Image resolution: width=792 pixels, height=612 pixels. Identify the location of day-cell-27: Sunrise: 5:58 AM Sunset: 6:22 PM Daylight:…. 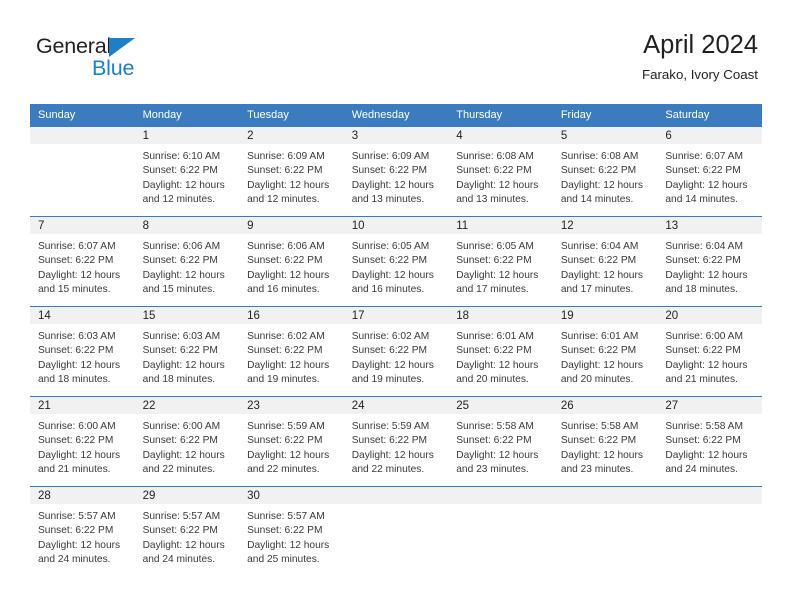
(709, 450).